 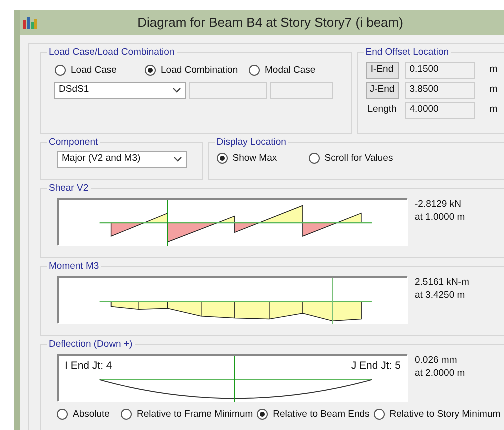 What do you see at coordinates (382, 90) in the screenshot?
I see `end-button: J-End` at bounding box center [382, 90].